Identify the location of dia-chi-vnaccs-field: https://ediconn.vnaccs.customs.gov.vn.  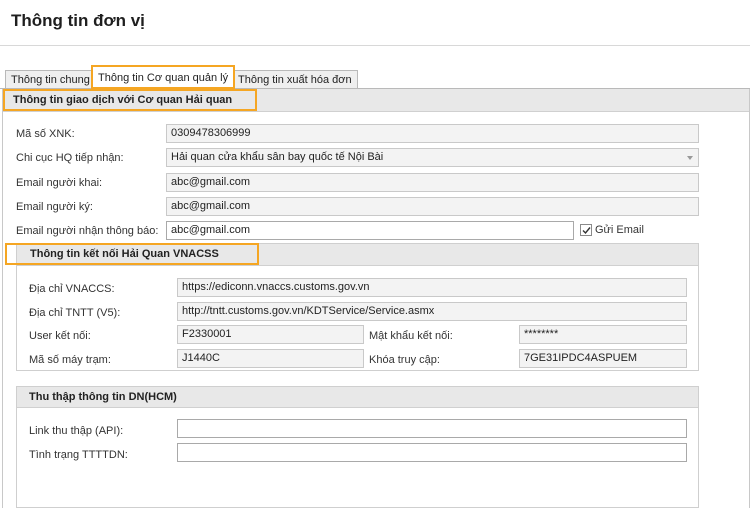
(432, 287).